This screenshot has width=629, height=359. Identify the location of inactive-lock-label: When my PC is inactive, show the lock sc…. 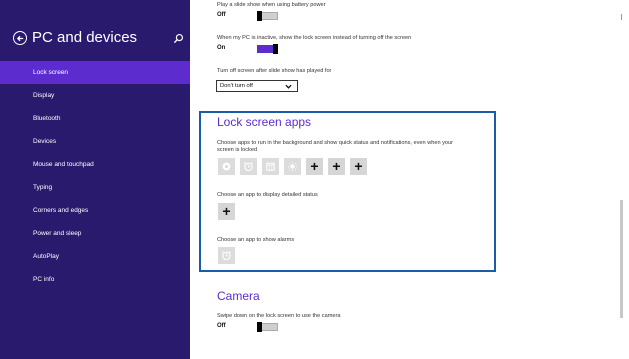
(314, 38).